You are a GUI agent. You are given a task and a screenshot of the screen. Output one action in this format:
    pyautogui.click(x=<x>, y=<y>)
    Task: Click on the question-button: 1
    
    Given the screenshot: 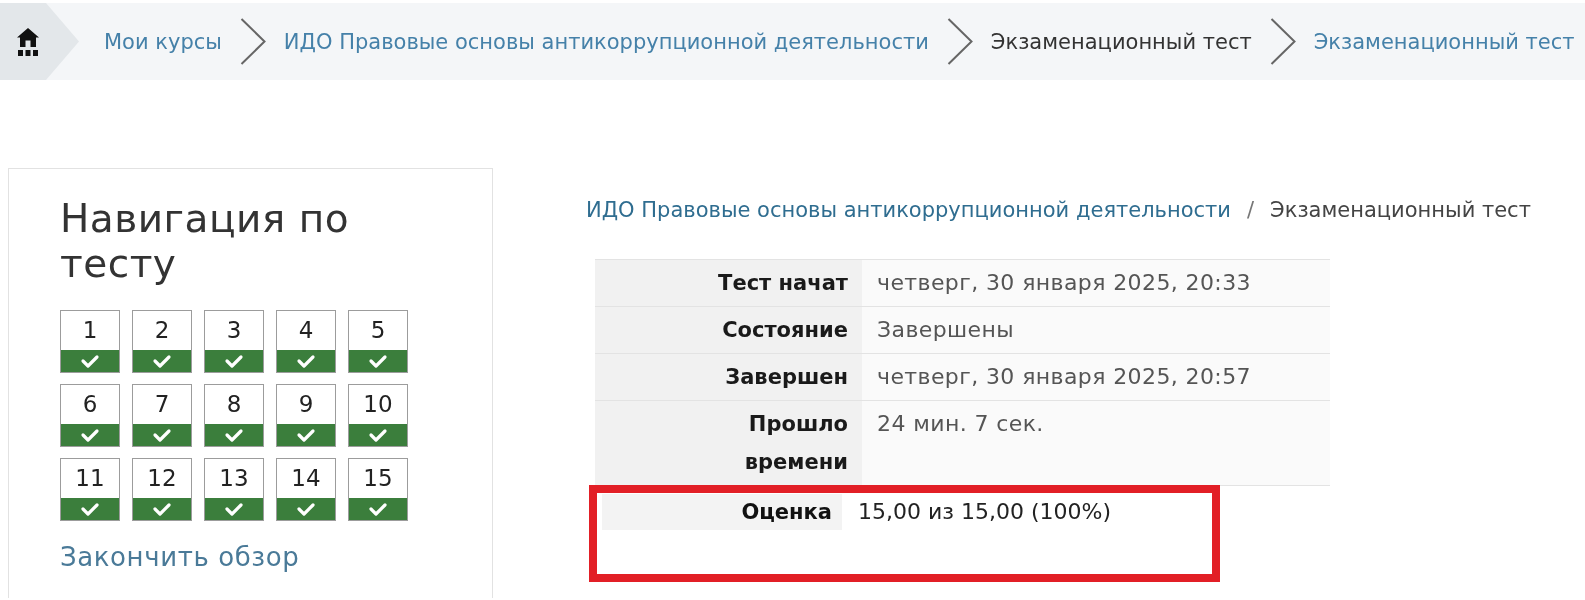 What is the action you would take?
    pyautogui.click(x=90, y=341)
    